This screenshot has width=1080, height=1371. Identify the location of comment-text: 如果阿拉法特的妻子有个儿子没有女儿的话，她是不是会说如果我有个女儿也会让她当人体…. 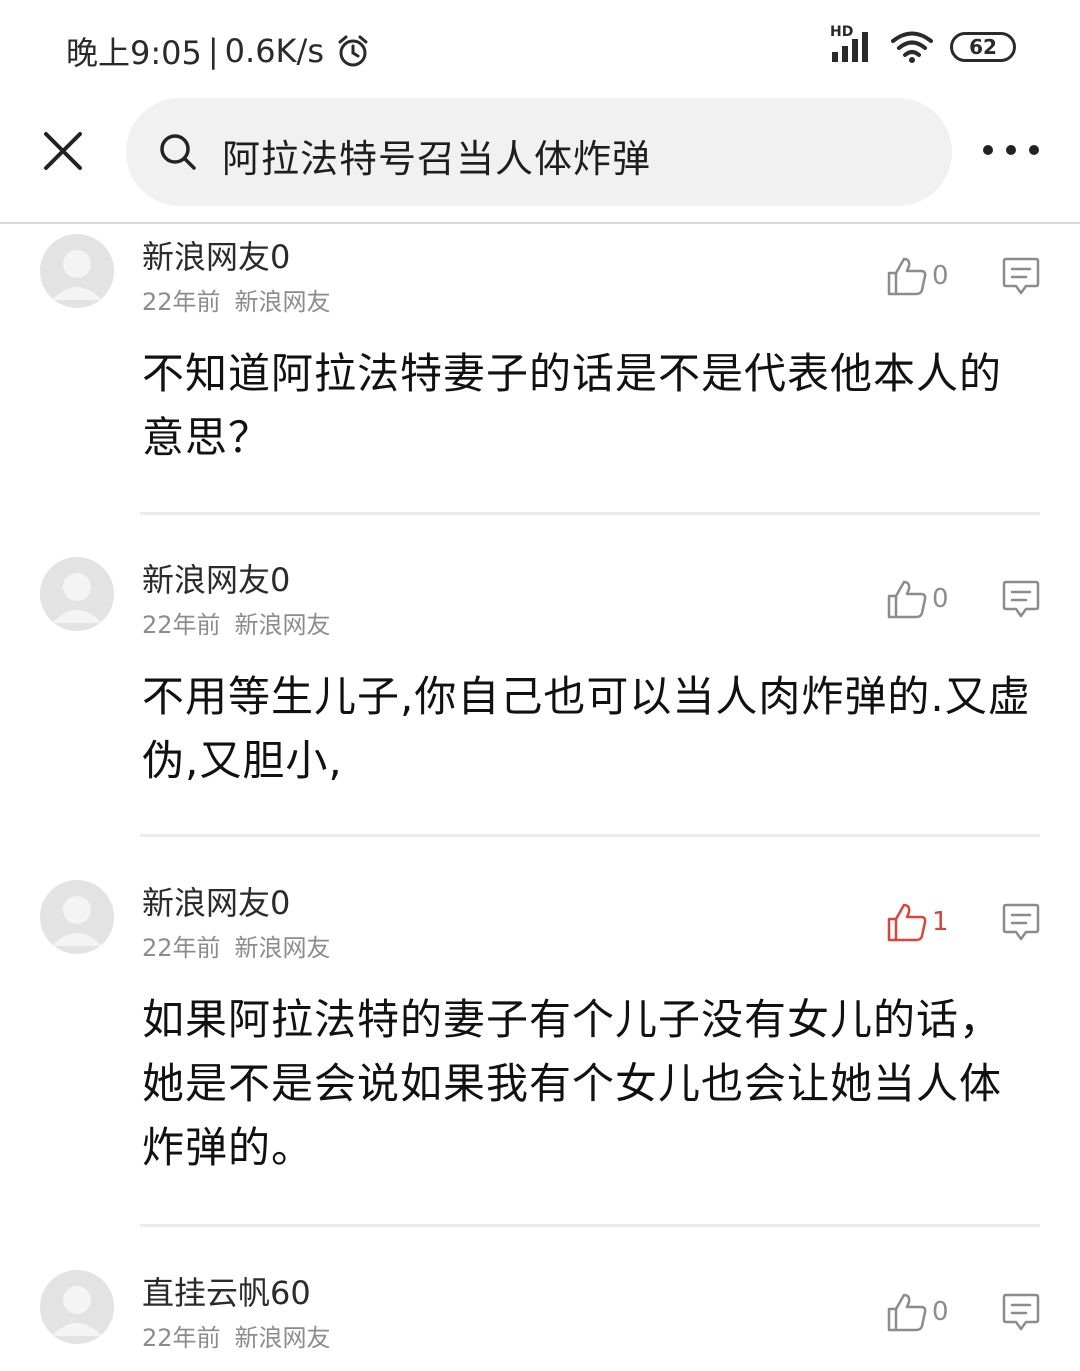
(572, 1083).